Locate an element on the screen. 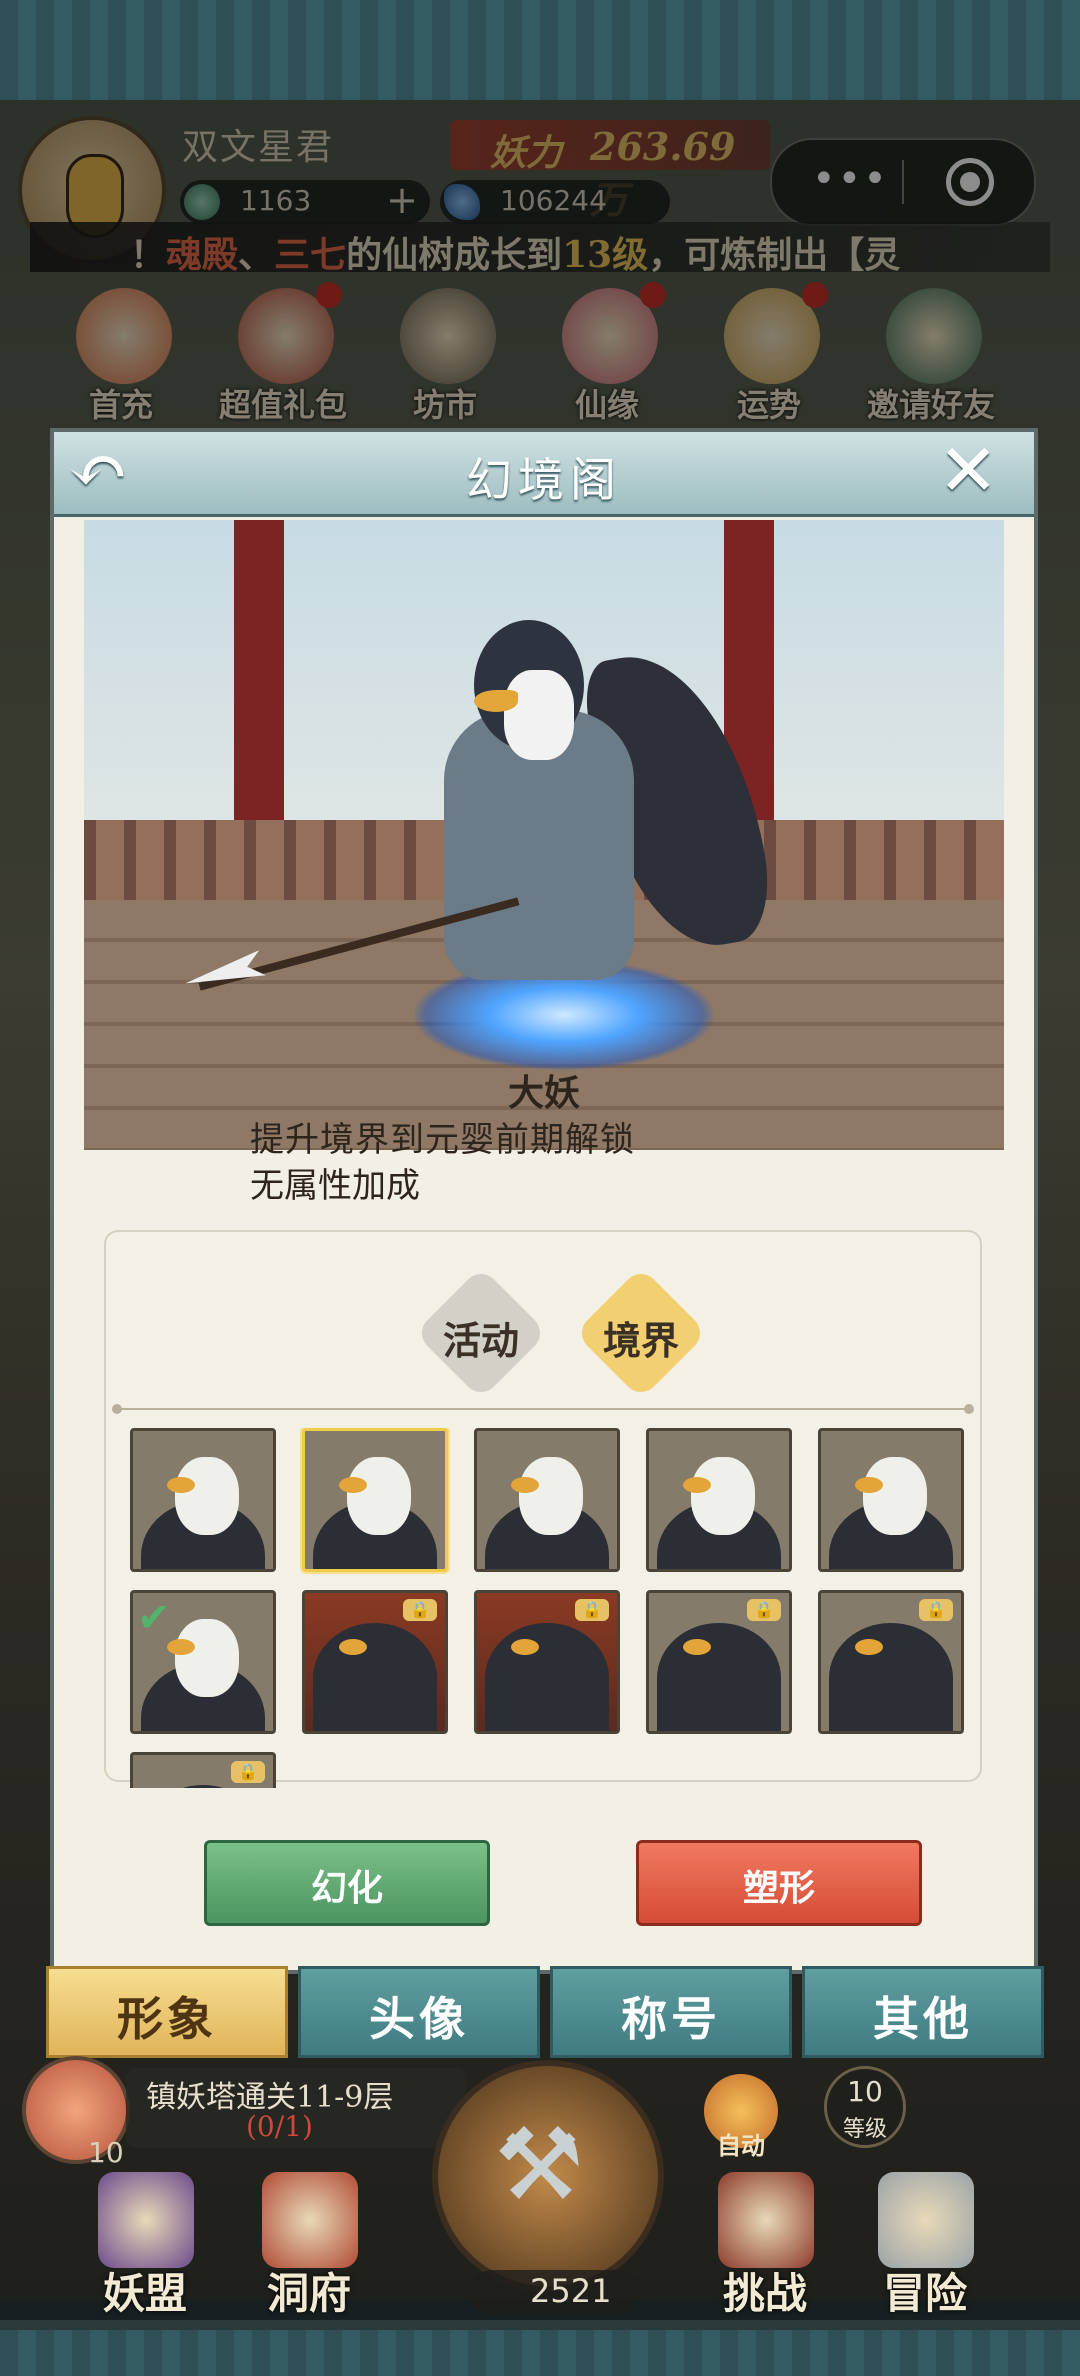 The image size is (1080, 2376). nav-3: 冒险 is located at coordinates (925, 2243).